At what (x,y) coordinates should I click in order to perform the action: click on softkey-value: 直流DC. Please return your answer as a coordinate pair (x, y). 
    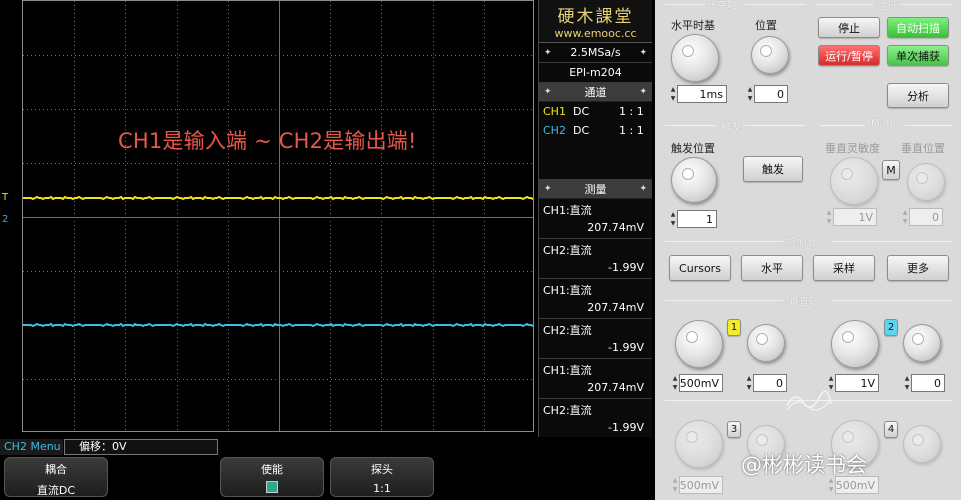
    Looking at the image, I should click on (56, 490).